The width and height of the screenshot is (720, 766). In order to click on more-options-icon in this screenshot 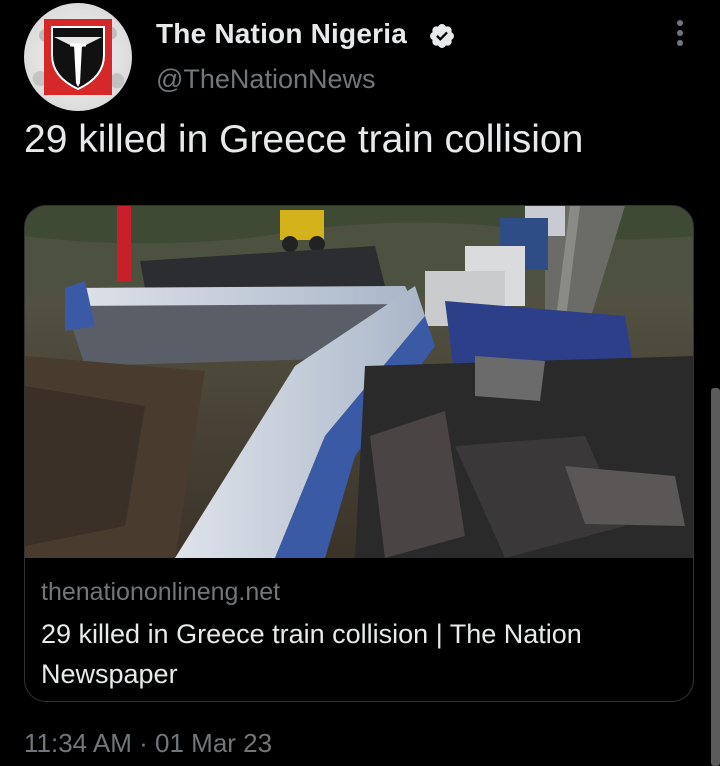, I will do `click(680, 35)`.